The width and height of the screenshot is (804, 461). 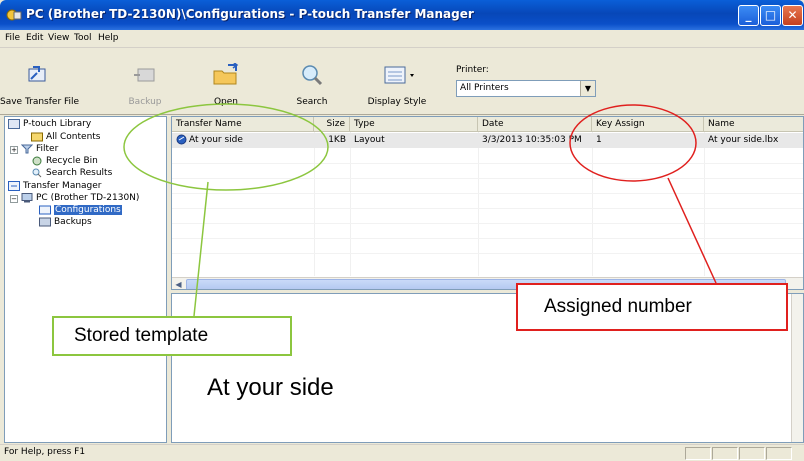 What do you see at coordinates (57, 124) in the screenshot?
I see `tree-item-label: P-touch Library` at bounding box center [57, 124].